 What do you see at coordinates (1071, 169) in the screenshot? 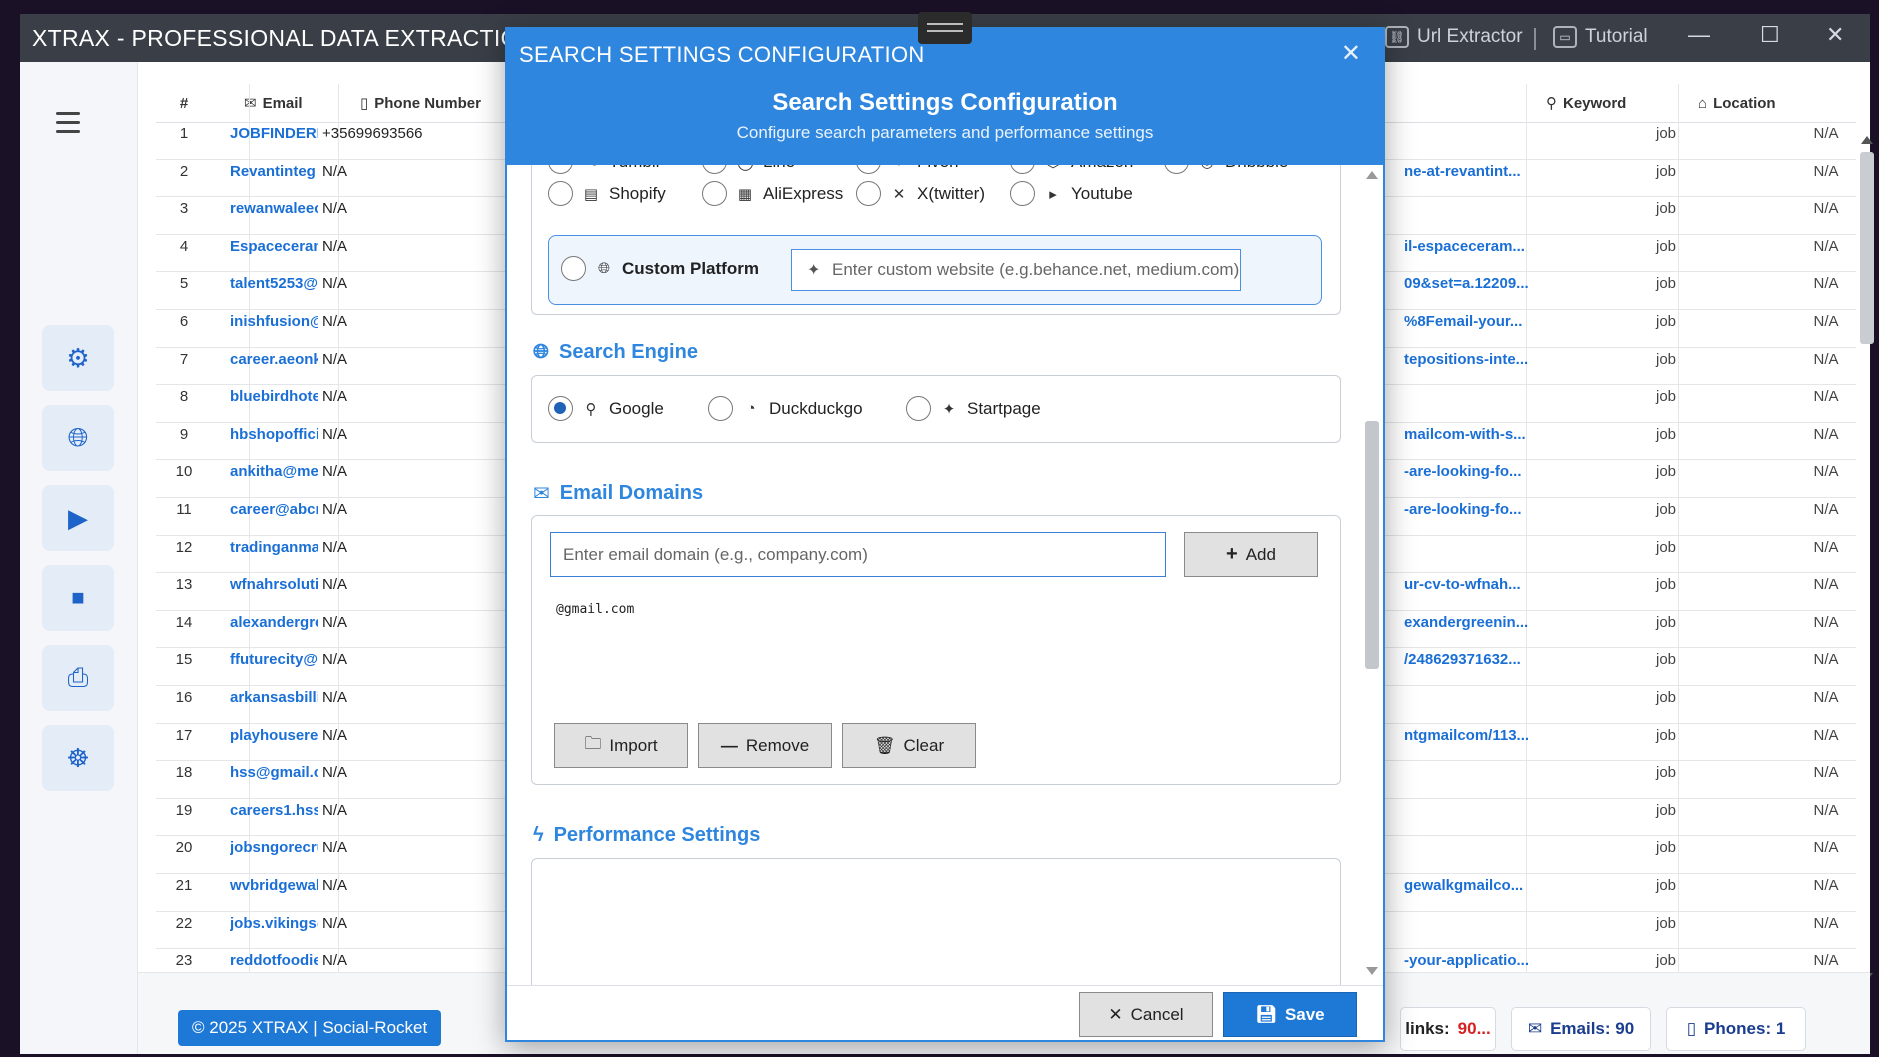
I see `platform-radio-amazon: ⬡ Amazon` at bounding box center [1071, 169].